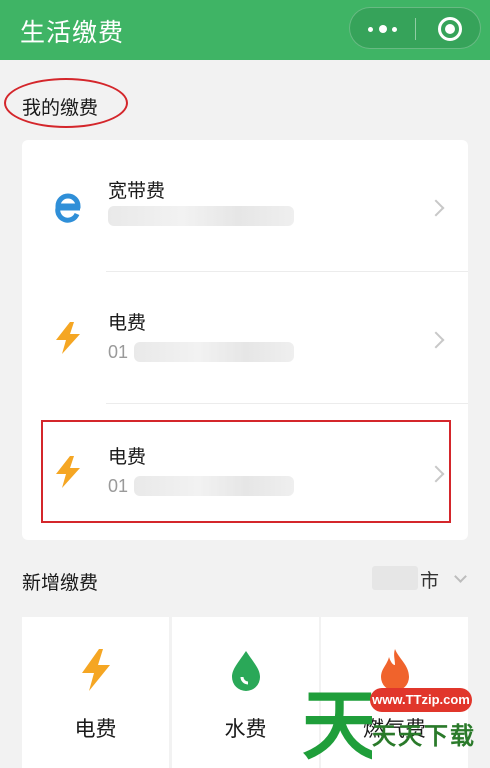  What do you see at coordinates (95, 692) in the screenshot?
I see `category-electricity: 电费` at bounding box center [95, 692].